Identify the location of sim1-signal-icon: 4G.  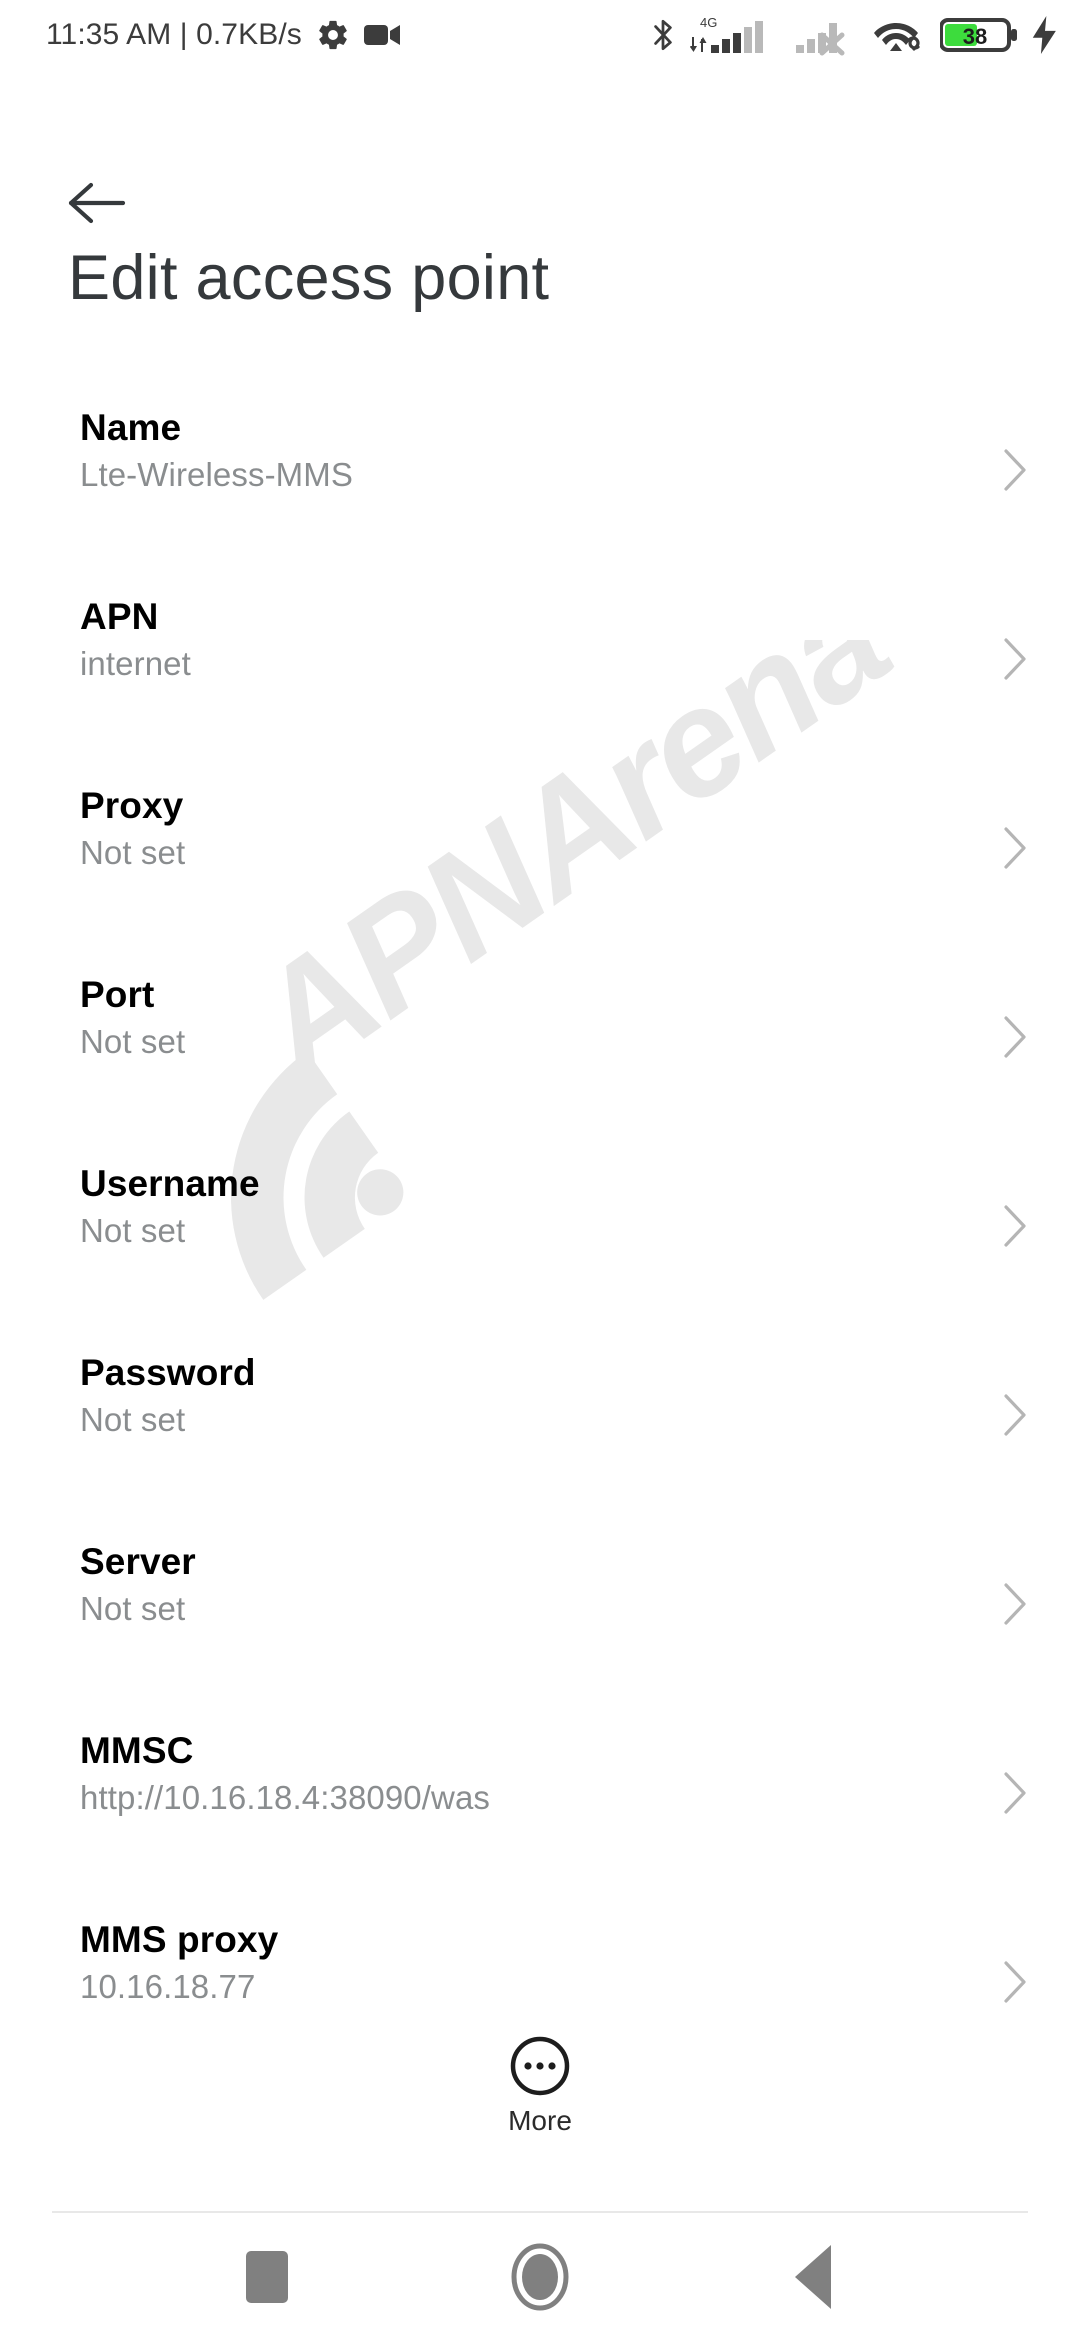
(736, 35).